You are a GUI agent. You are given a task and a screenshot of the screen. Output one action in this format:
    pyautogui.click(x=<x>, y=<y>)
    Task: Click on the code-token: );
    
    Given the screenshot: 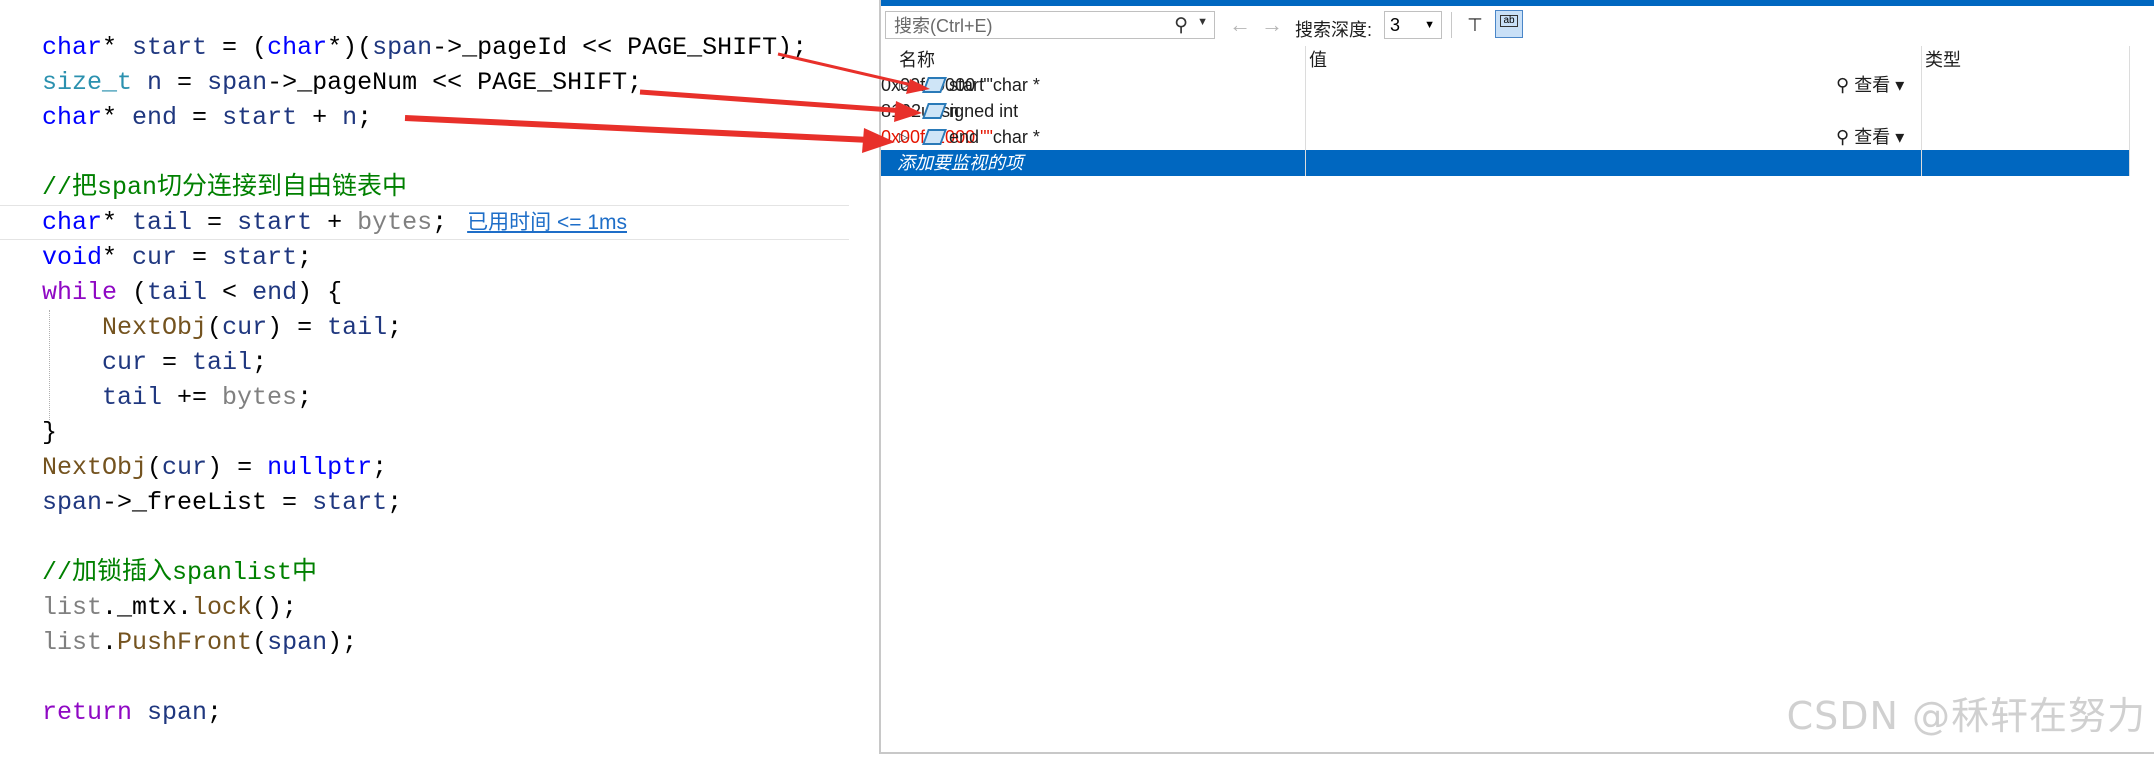 What is the action you would take?
    pyautogui.click(x=342, y=642)
    